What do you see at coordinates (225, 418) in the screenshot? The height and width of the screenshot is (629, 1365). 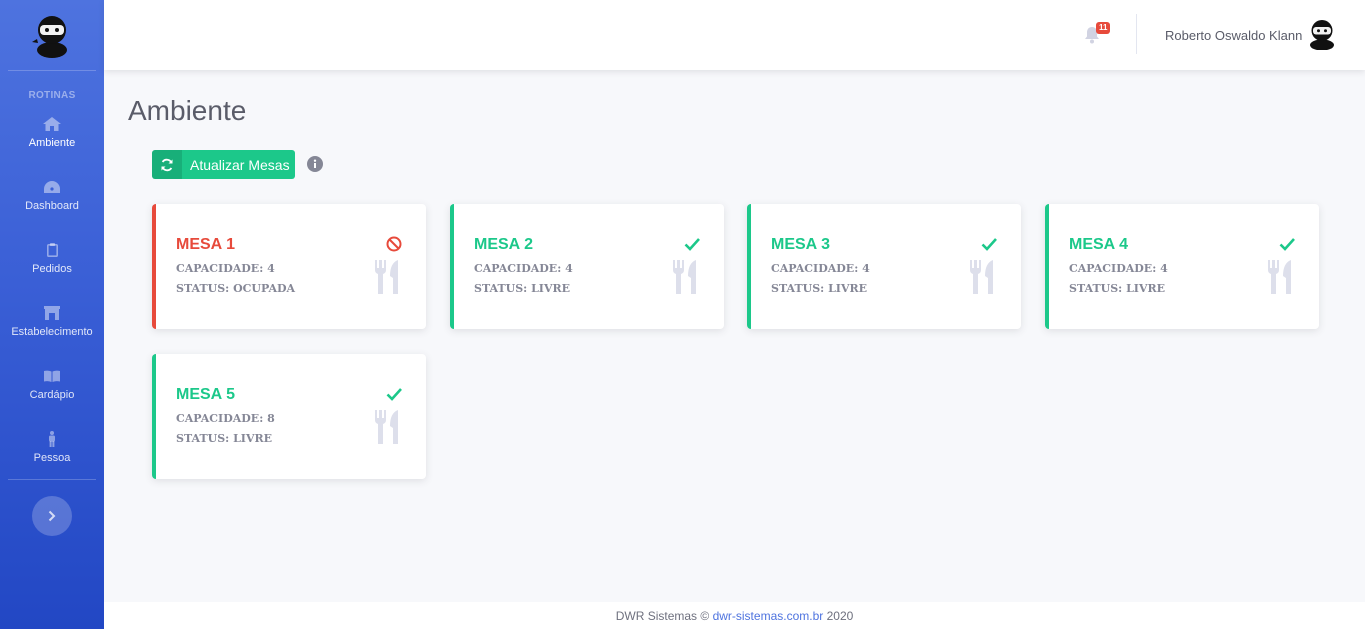 I see `table-capacity: CAPACIDADE: 8` at bounding box center [225, 418].